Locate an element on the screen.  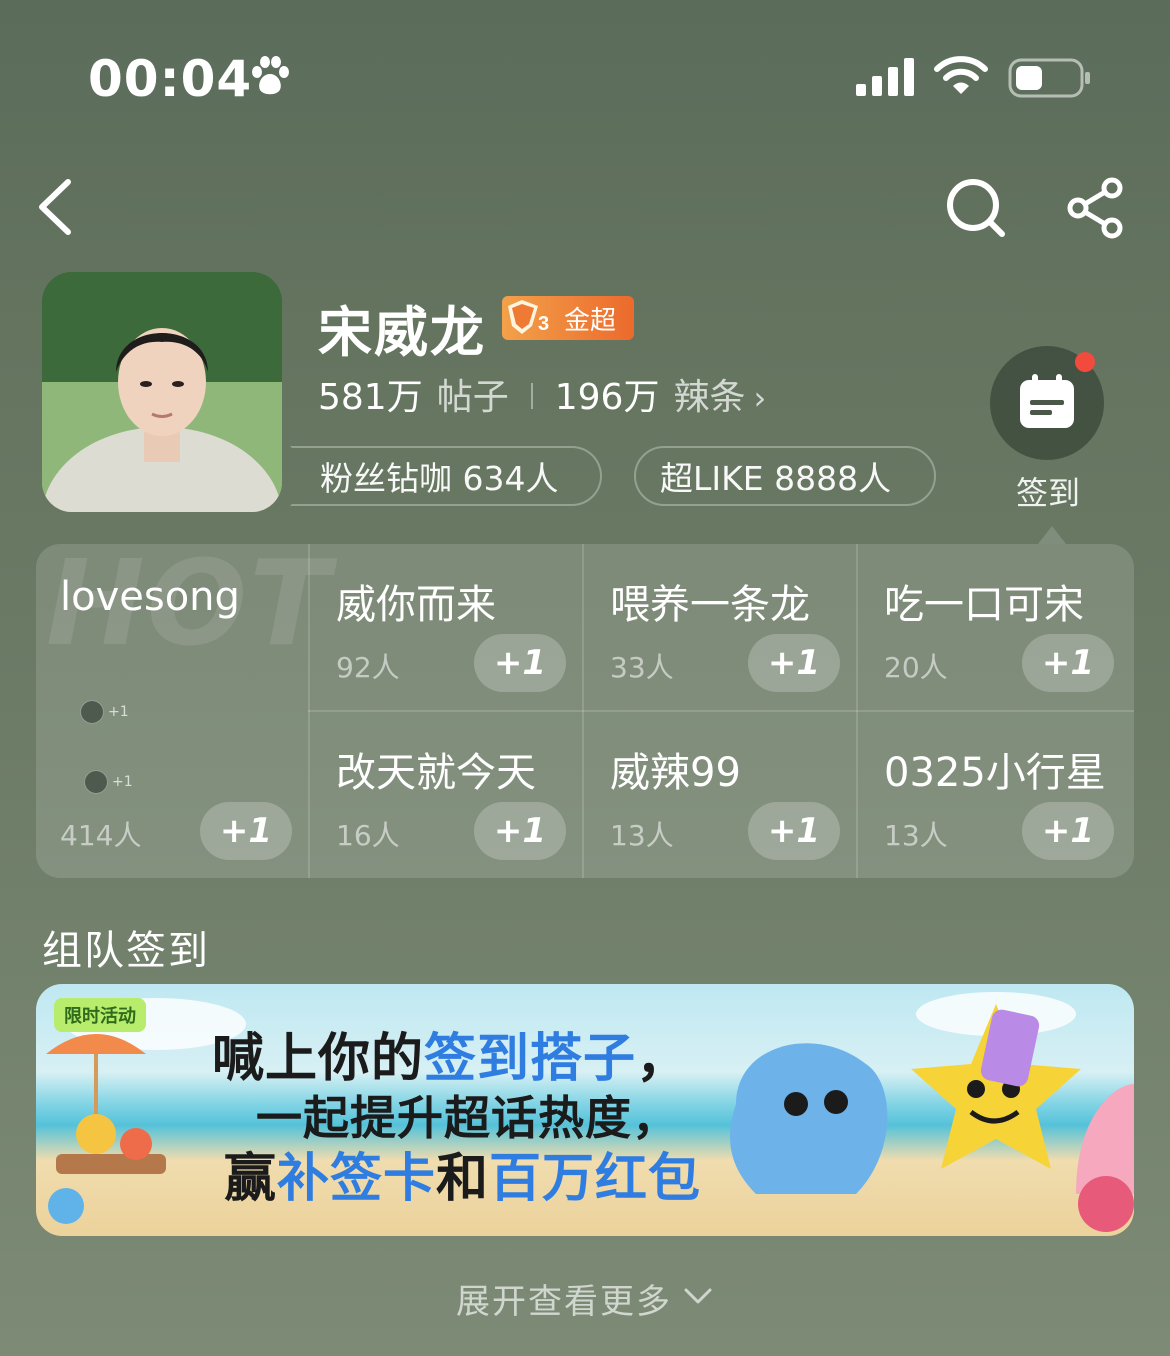
topic-cell: 改天就今天 16人 +1 is located at coordinates (447, 795).